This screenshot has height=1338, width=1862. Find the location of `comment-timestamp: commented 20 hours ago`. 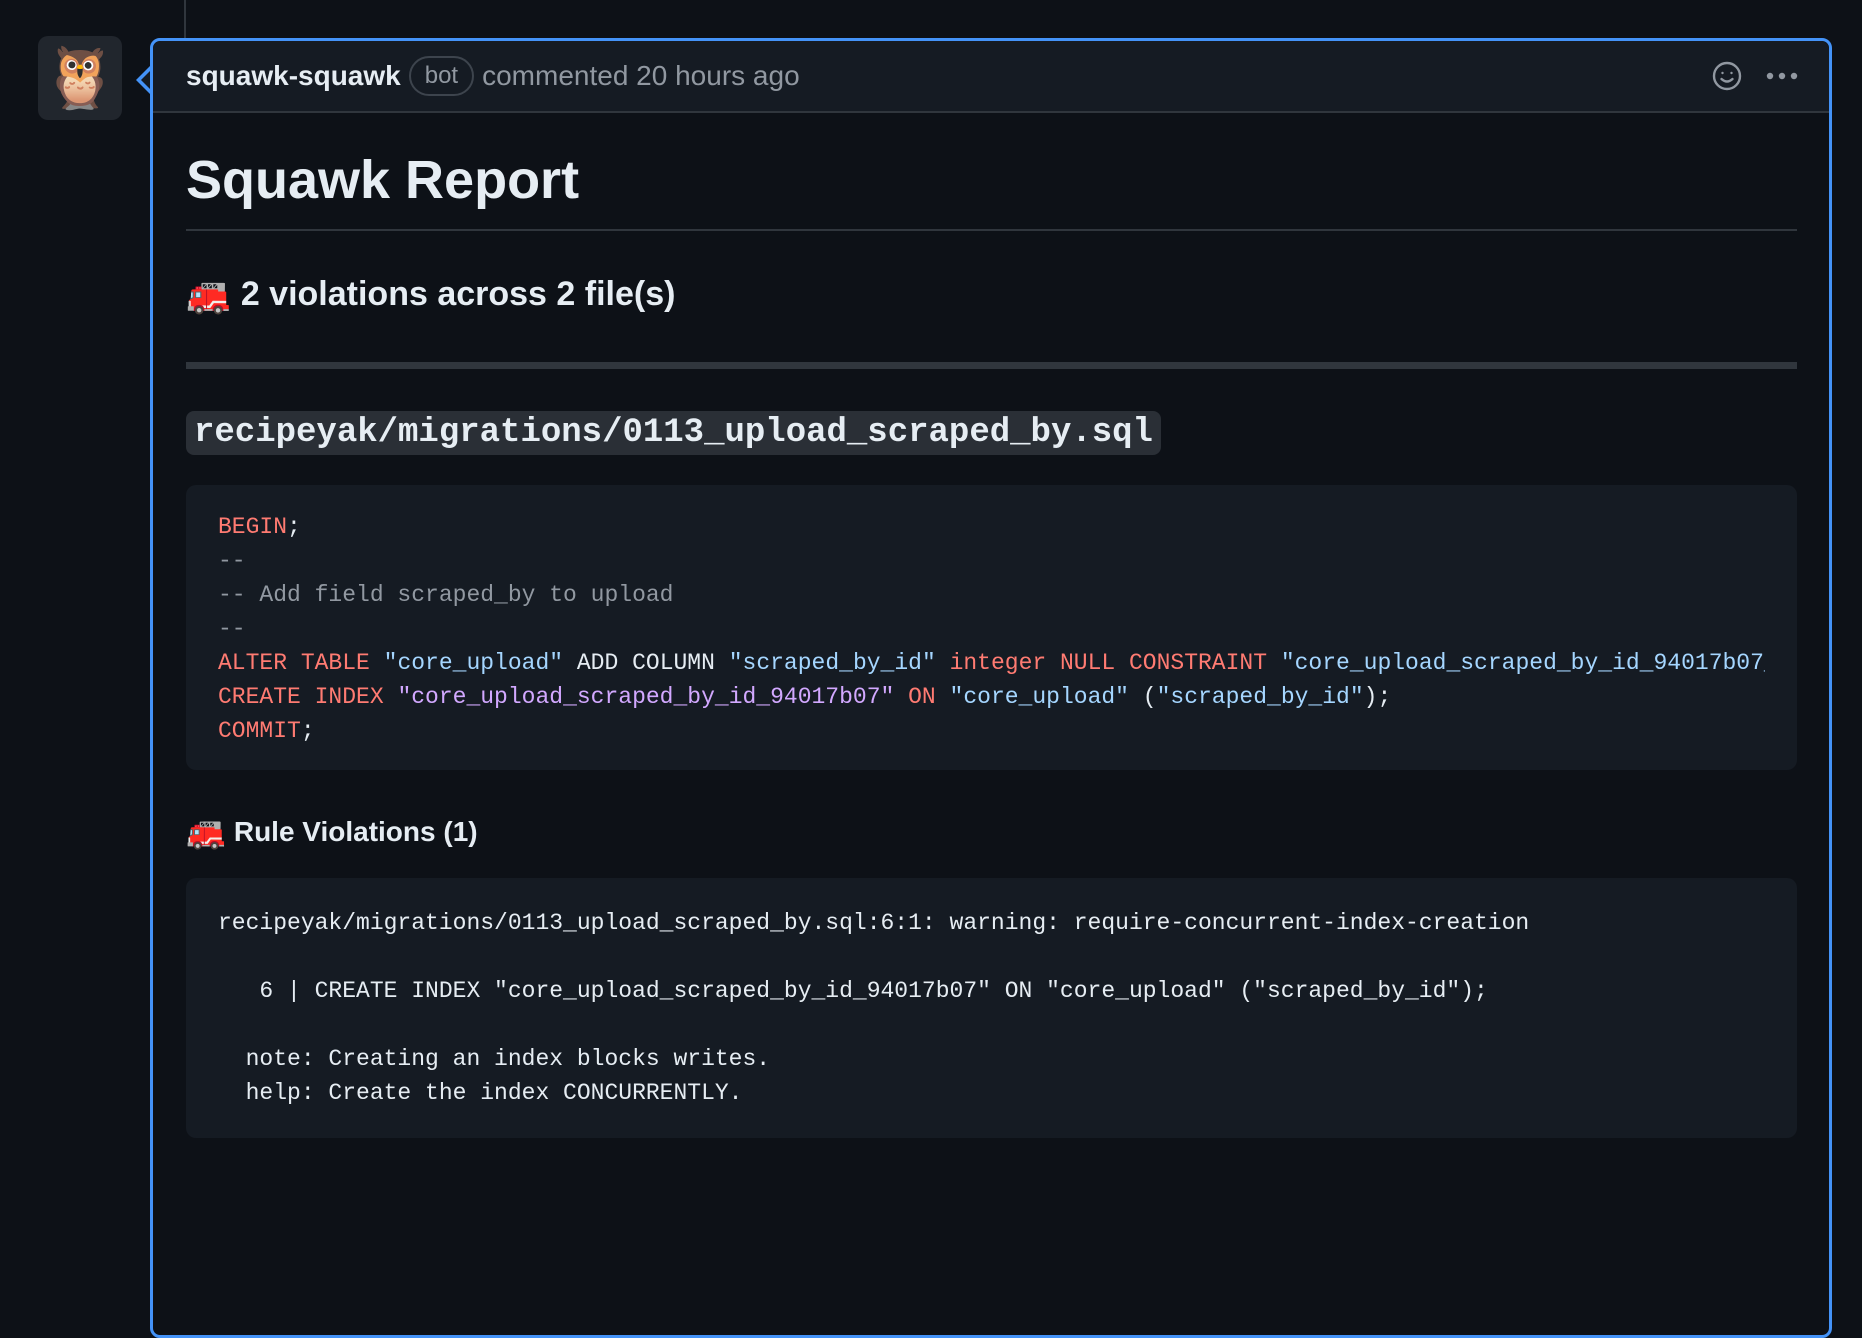

comment-timestamp: commented 20 hours ago is located at coordinates (641, 76).